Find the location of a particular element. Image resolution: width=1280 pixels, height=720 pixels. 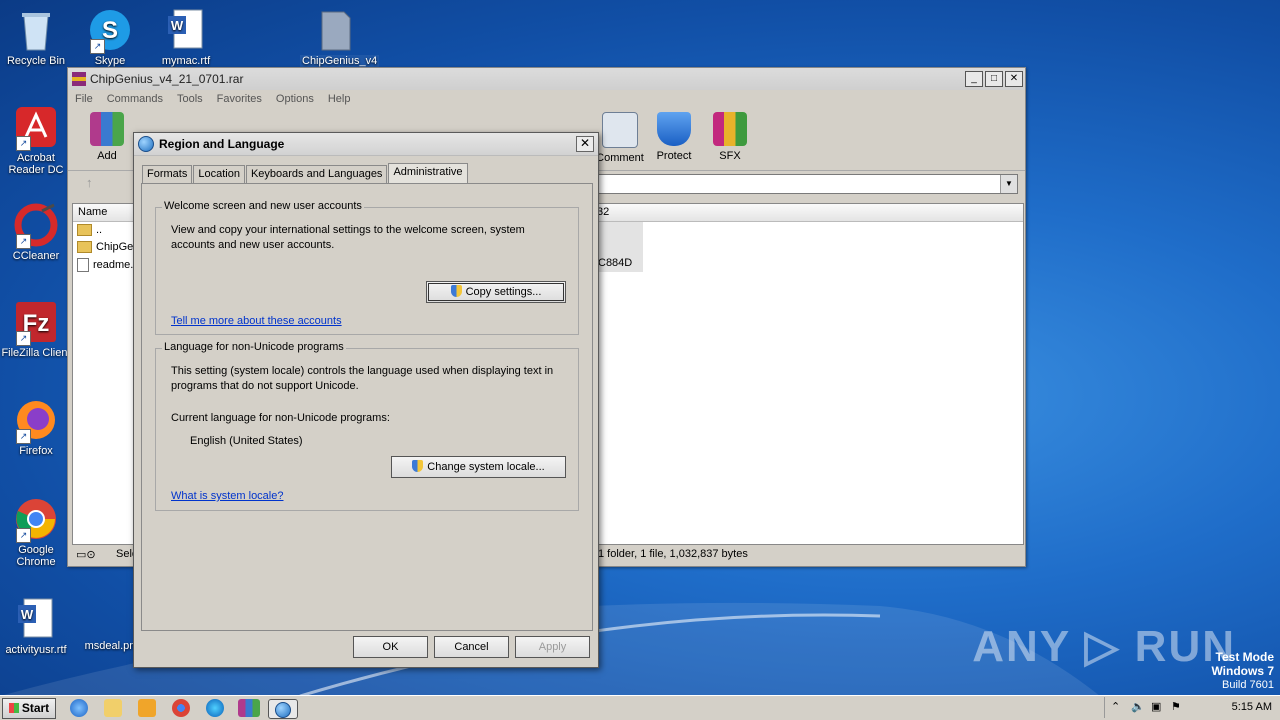

chrome-icon: ↗ is located at coordinates (36, 520).